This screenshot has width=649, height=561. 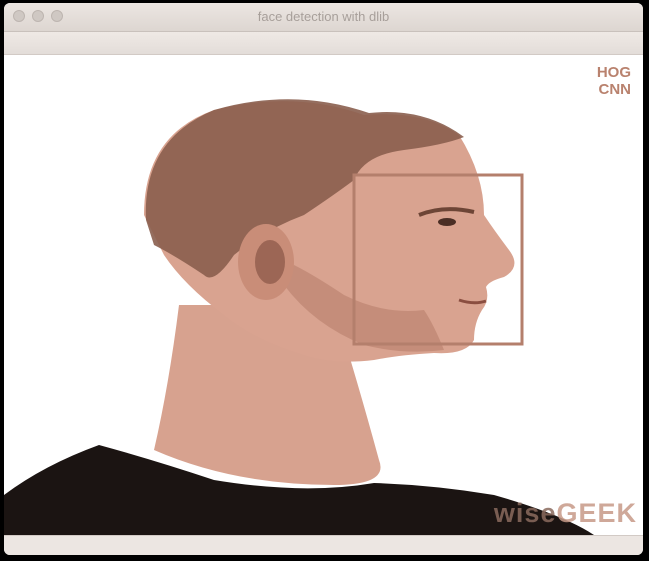 What do you see at coordinates (613, 72) in the screenshot?
I see `legend-hog-label: HOG` at bounding box center [613, 72].